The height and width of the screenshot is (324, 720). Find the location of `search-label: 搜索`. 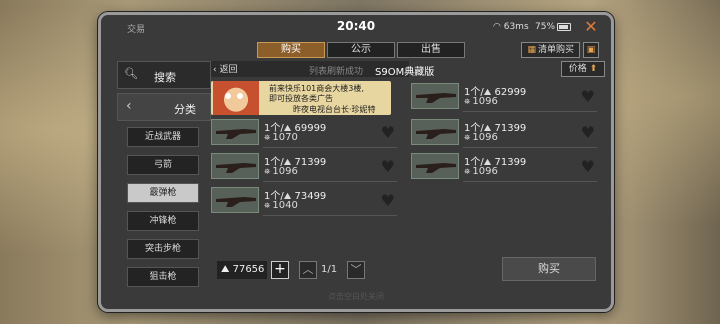

search-label: 搜索 is located at coordinates (165, 77).